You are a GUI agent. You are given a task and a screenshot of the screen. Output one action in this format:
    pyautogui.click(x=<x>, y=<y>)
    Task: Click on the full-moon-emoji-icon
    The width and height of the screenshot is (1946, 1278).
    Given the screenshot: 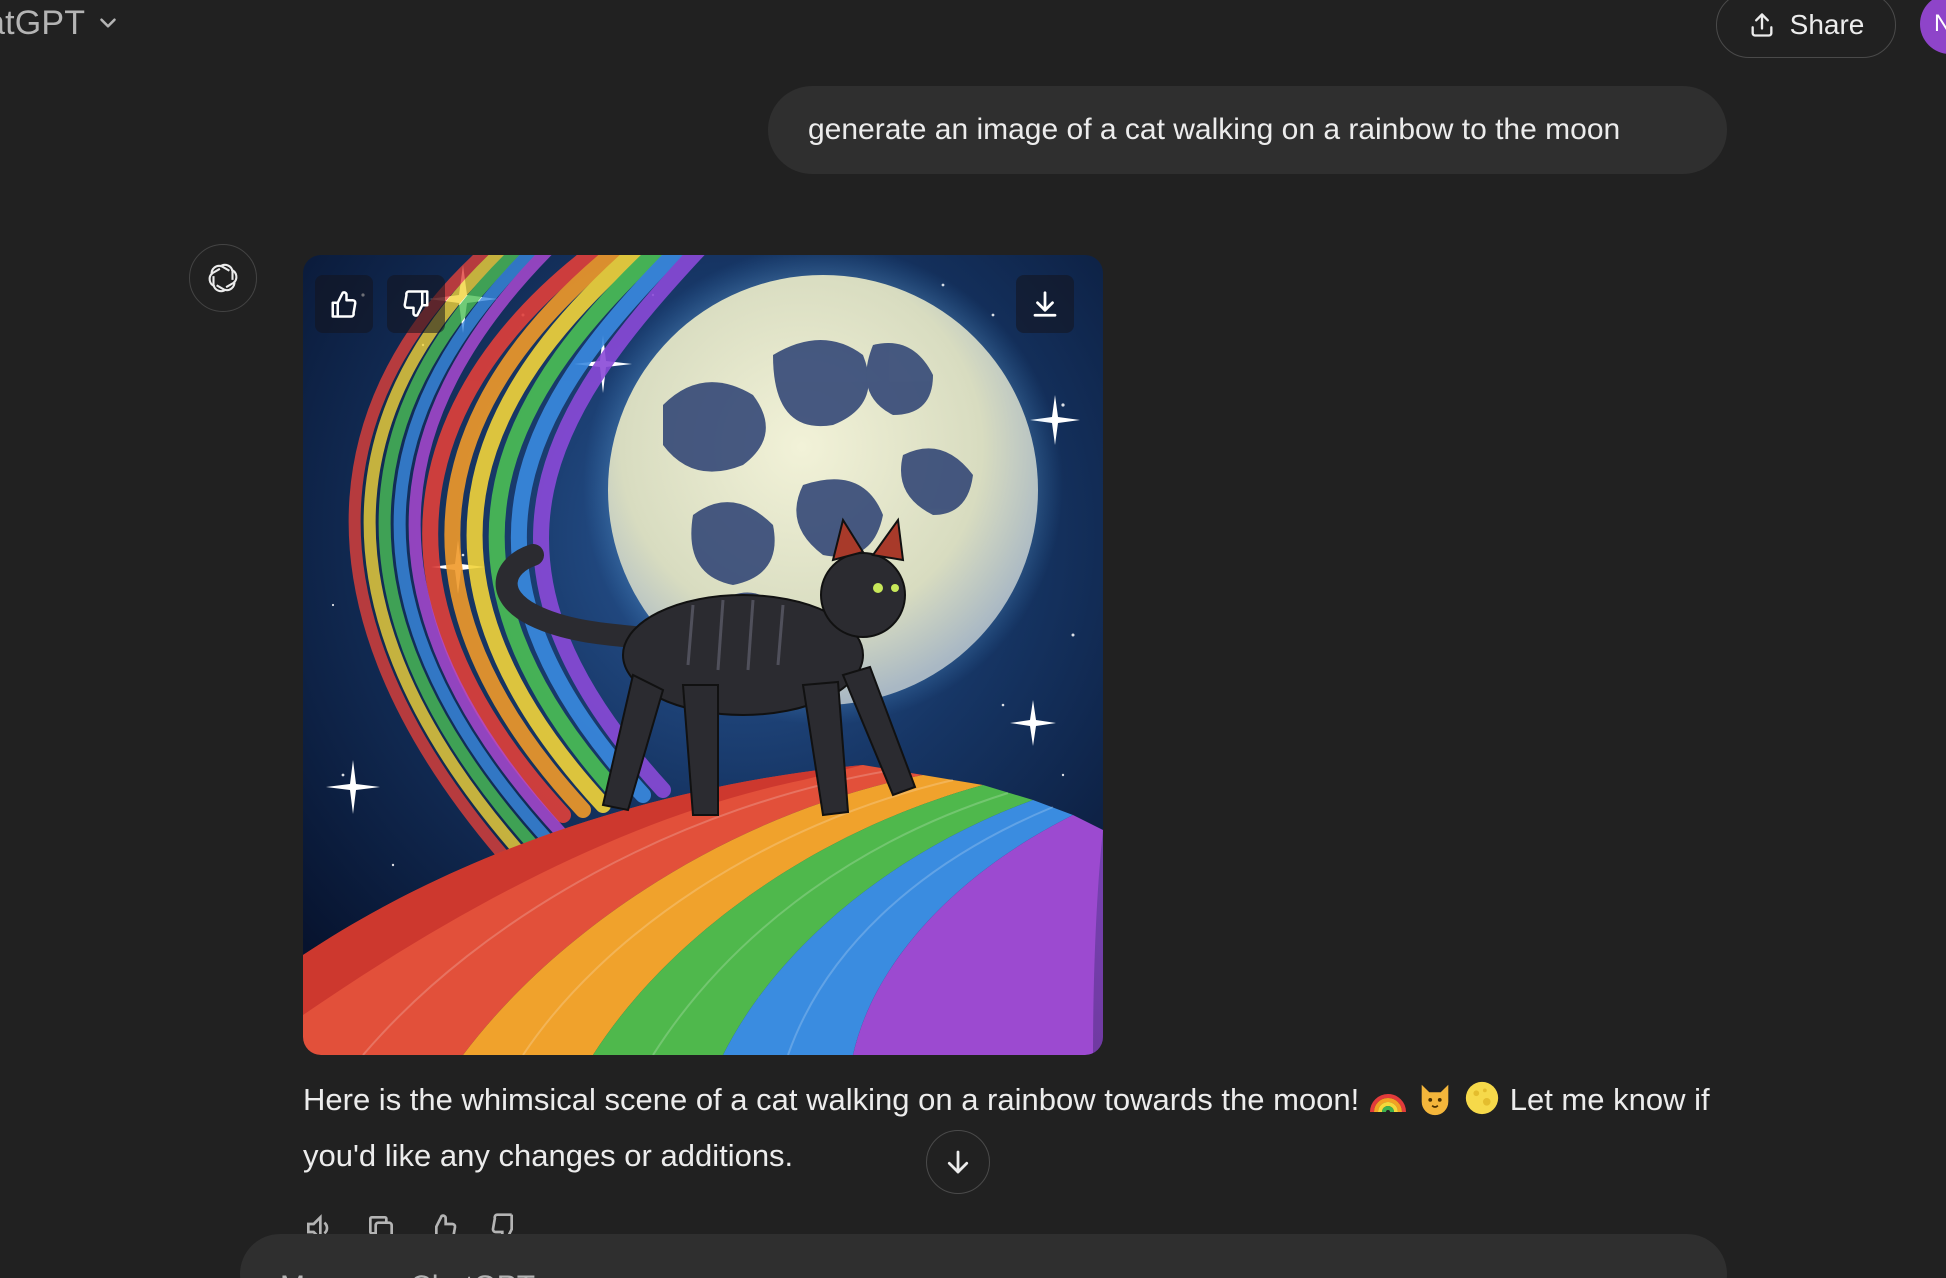 What is the action you would take?
    pyautogui.click(x=1482, y=1098)
    